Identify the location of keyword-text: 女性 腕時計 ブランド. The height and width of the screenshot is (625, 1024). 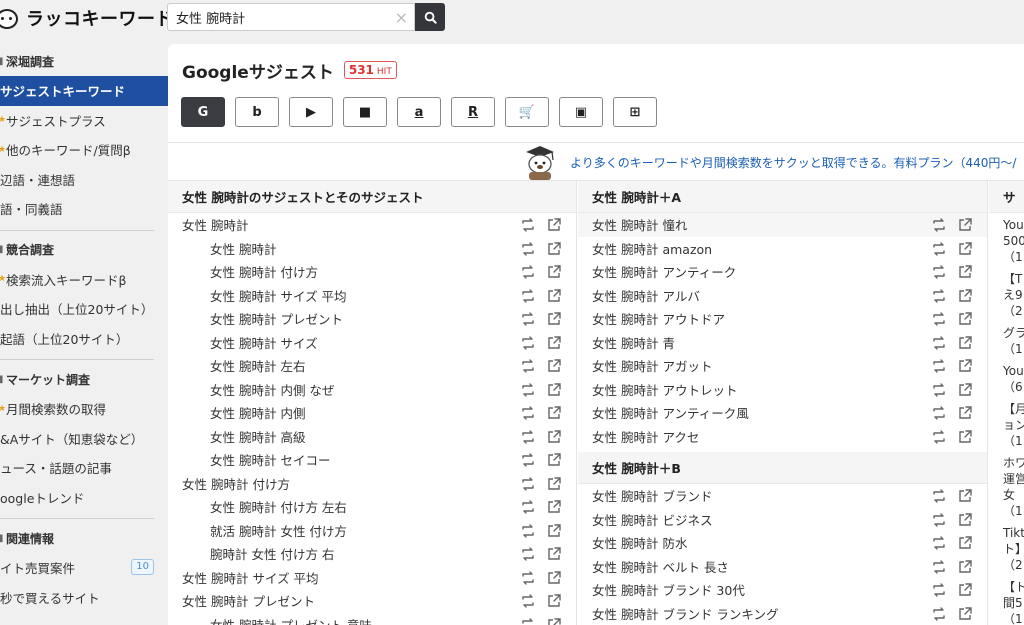
(645, 495).